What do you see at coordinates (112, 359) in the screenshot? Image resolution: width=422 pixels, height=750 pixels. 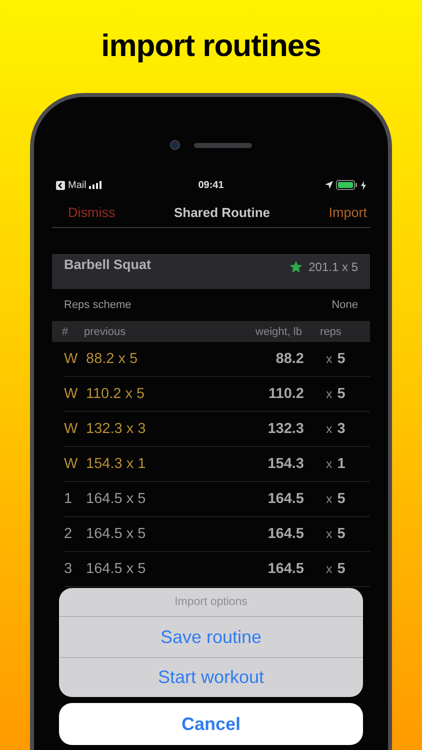 I see `previous-value: 88.2 x 5` at bounding box center [112, 359].